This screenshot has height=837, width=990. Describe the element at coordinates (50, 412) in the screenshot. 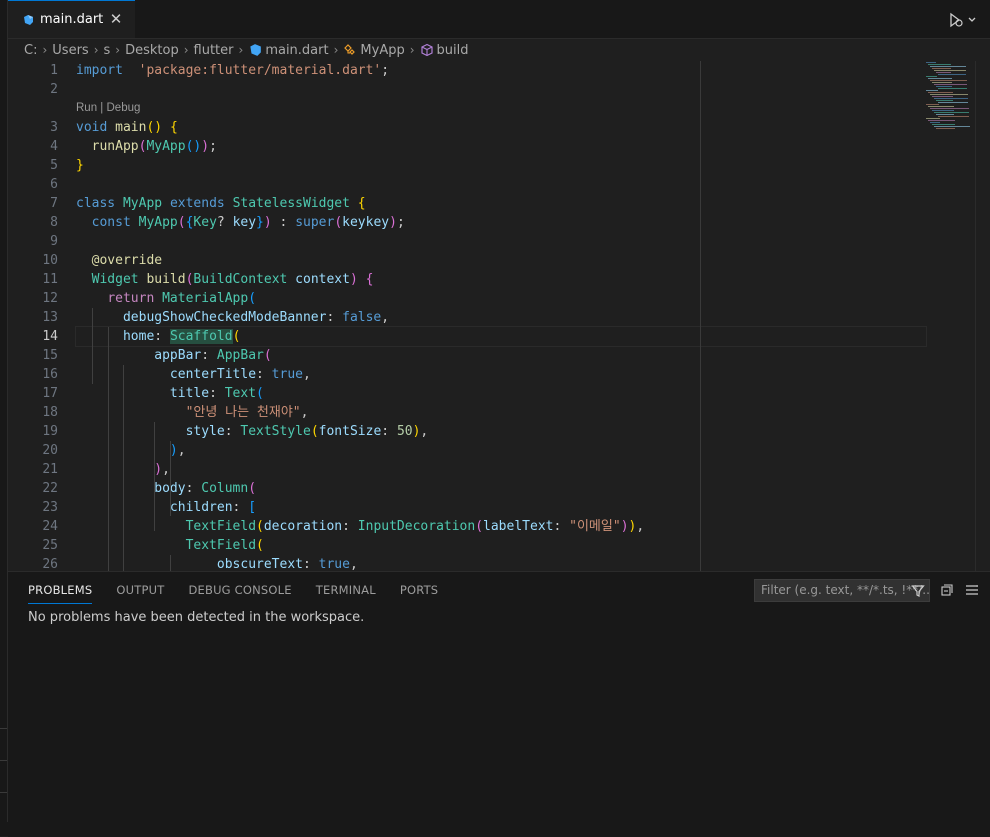

I see `line-number: 18` at that location.